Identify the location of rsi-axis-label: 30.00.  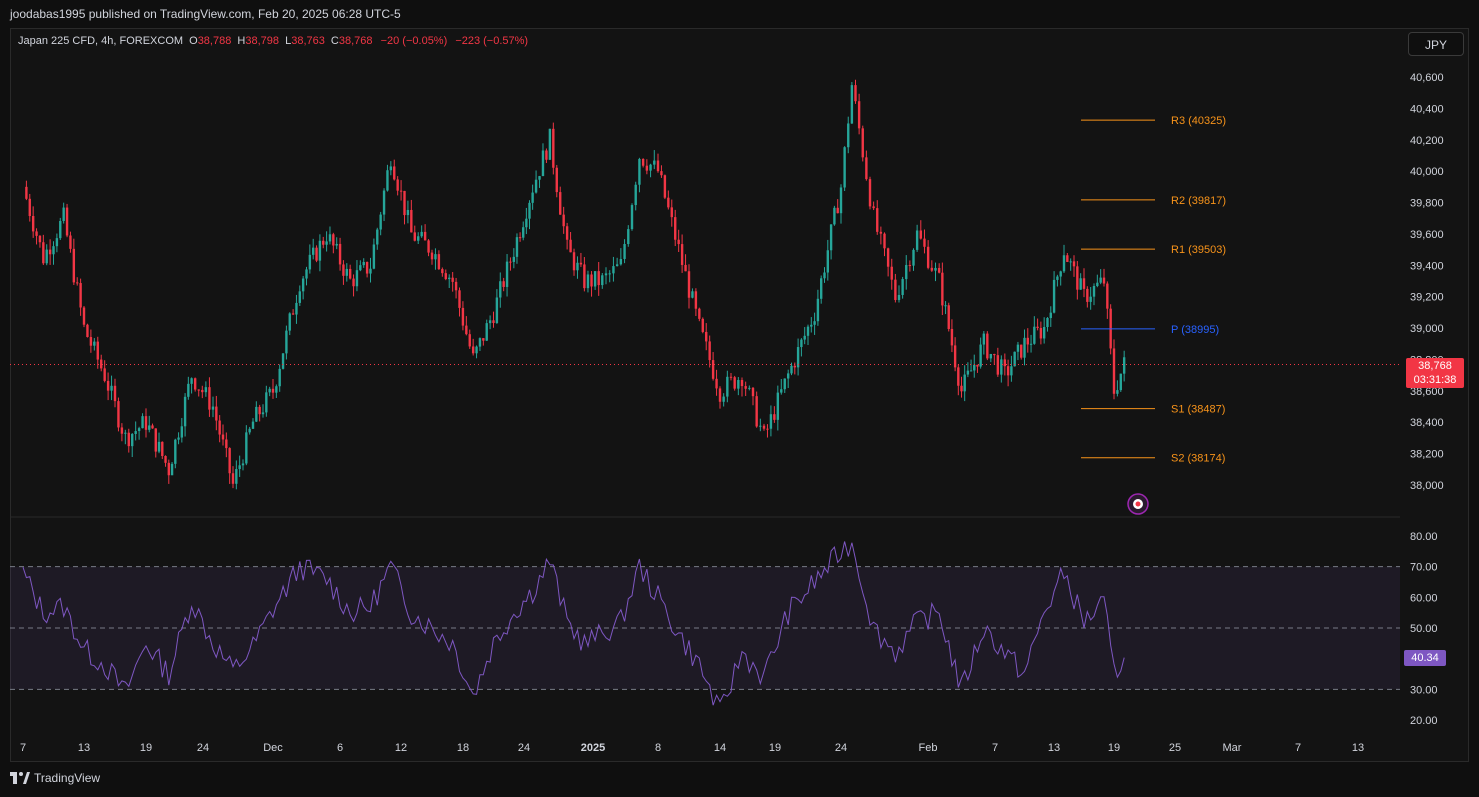
(1424, 690).